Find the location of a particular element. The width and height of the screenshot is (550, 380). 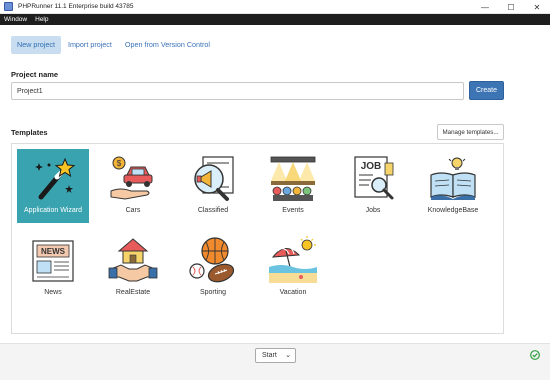

create-button: Create is located at coordinates (486, 90).